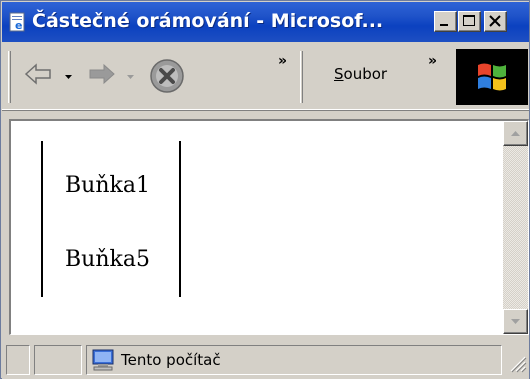 This screenshot has height=379, width=530. Describe the element at coordinates (171, 360) in the screenshot. I see `security-zone-label: Tento počítač` at that location.